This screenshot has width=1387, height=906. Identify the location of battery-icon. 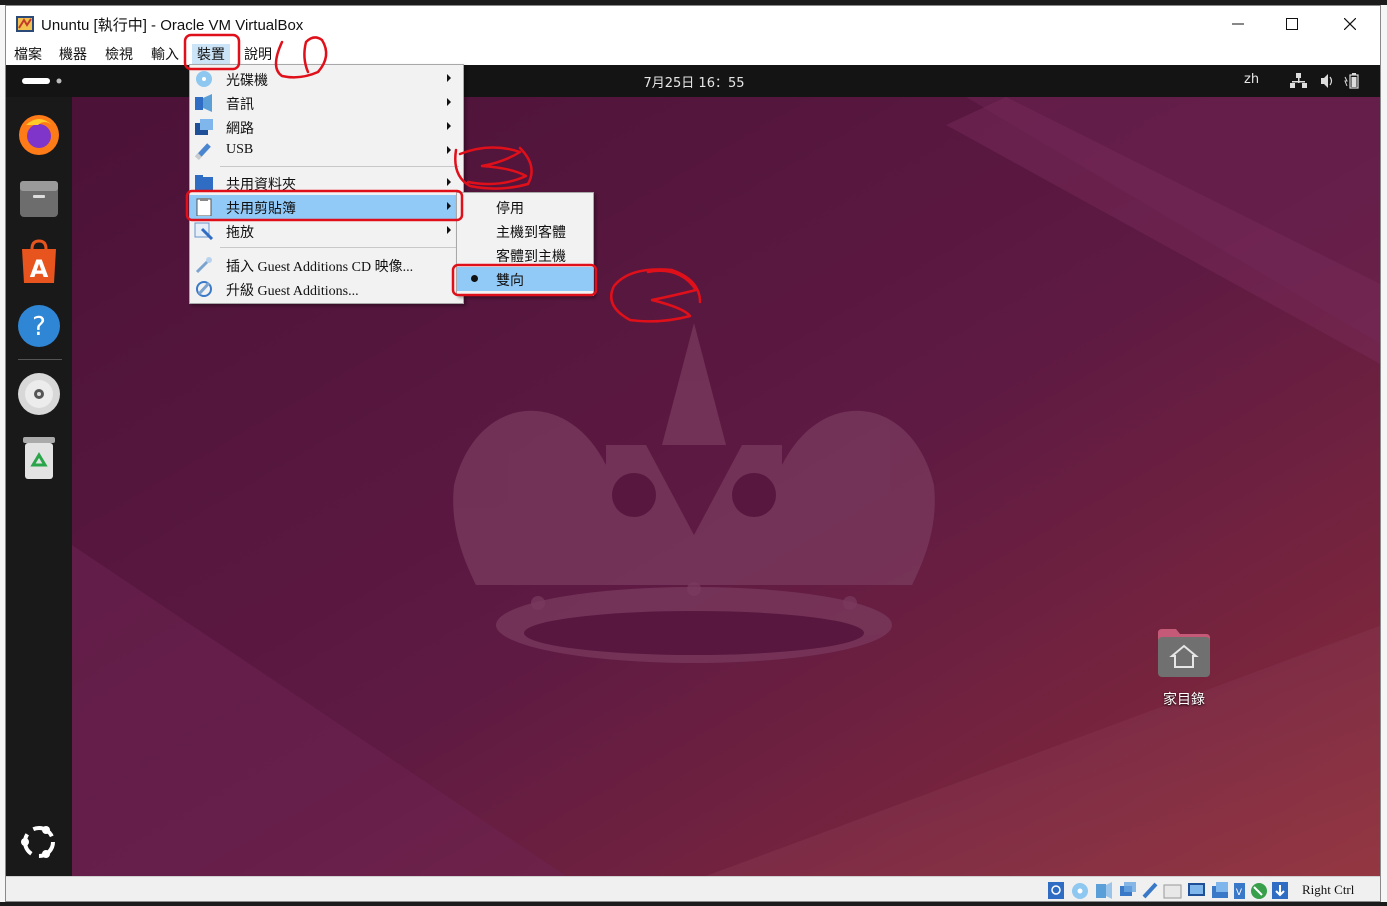
(1351, 81).